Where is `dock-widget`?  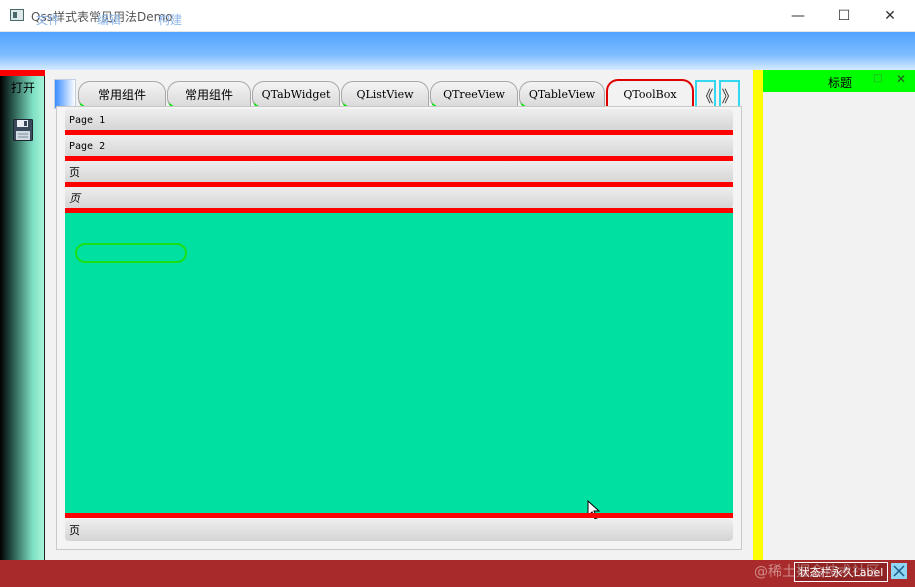
dock-widget is located at coordinates (839, 315).